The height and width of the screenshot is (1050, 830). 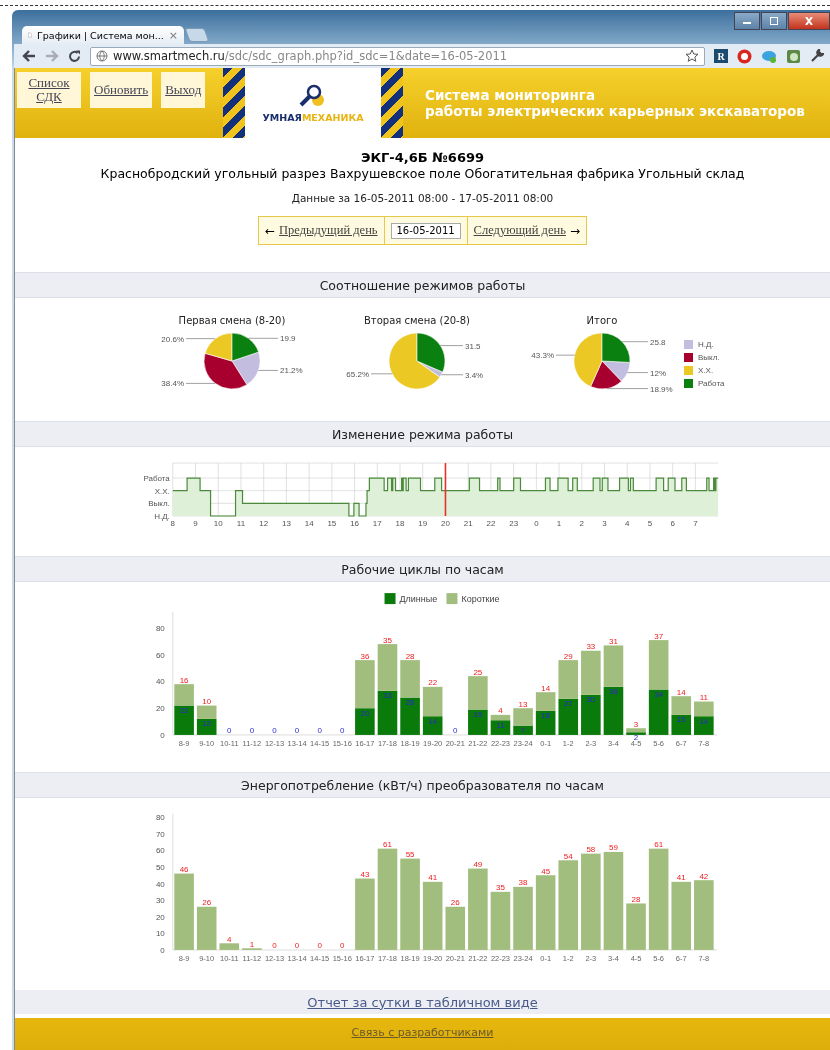 I want to click on nav-link: Выход, so click(x=183, y=90).